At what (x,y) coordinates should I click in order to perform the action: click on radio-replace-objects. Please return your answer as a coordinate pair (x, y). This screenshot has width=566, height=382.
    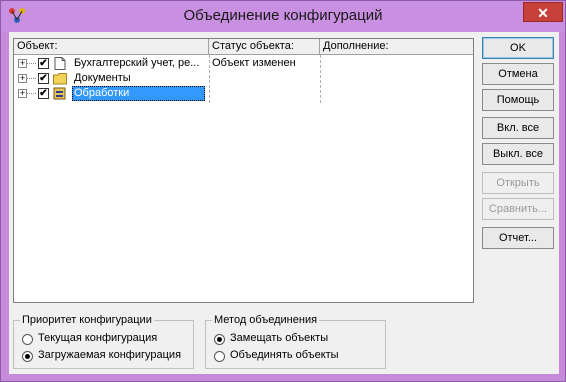
    Looking at the image, I should click on (219, 339).